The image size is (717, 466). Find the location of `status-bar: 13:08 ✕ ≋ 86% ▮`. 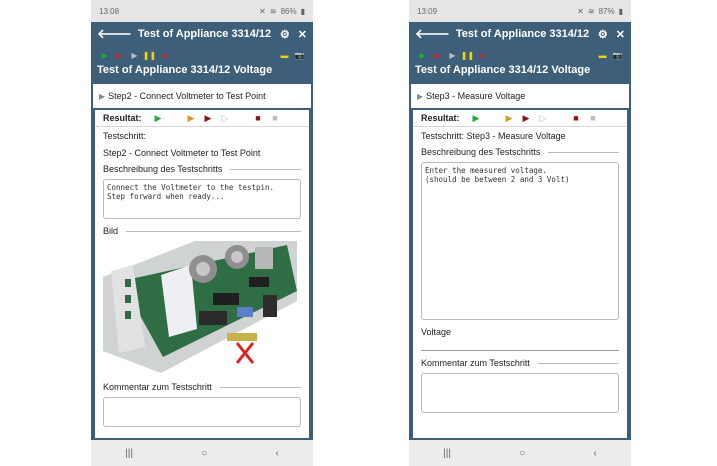

status-bar: 13:08 ✕ ≋ 86% ▮ is located at coordinates (202, 11).